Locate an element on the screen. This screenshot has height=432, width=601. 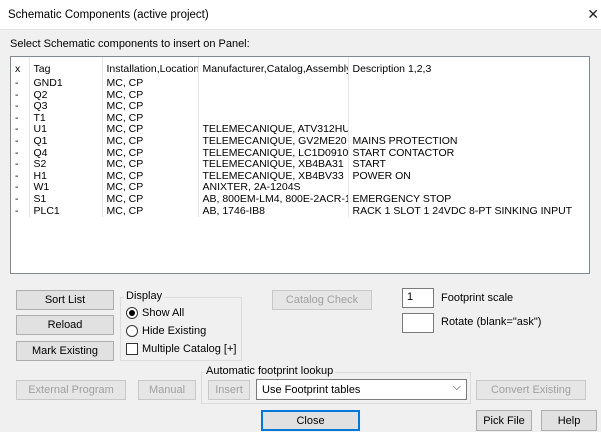
display-group-label: Display is located at coordinates (144, 296).